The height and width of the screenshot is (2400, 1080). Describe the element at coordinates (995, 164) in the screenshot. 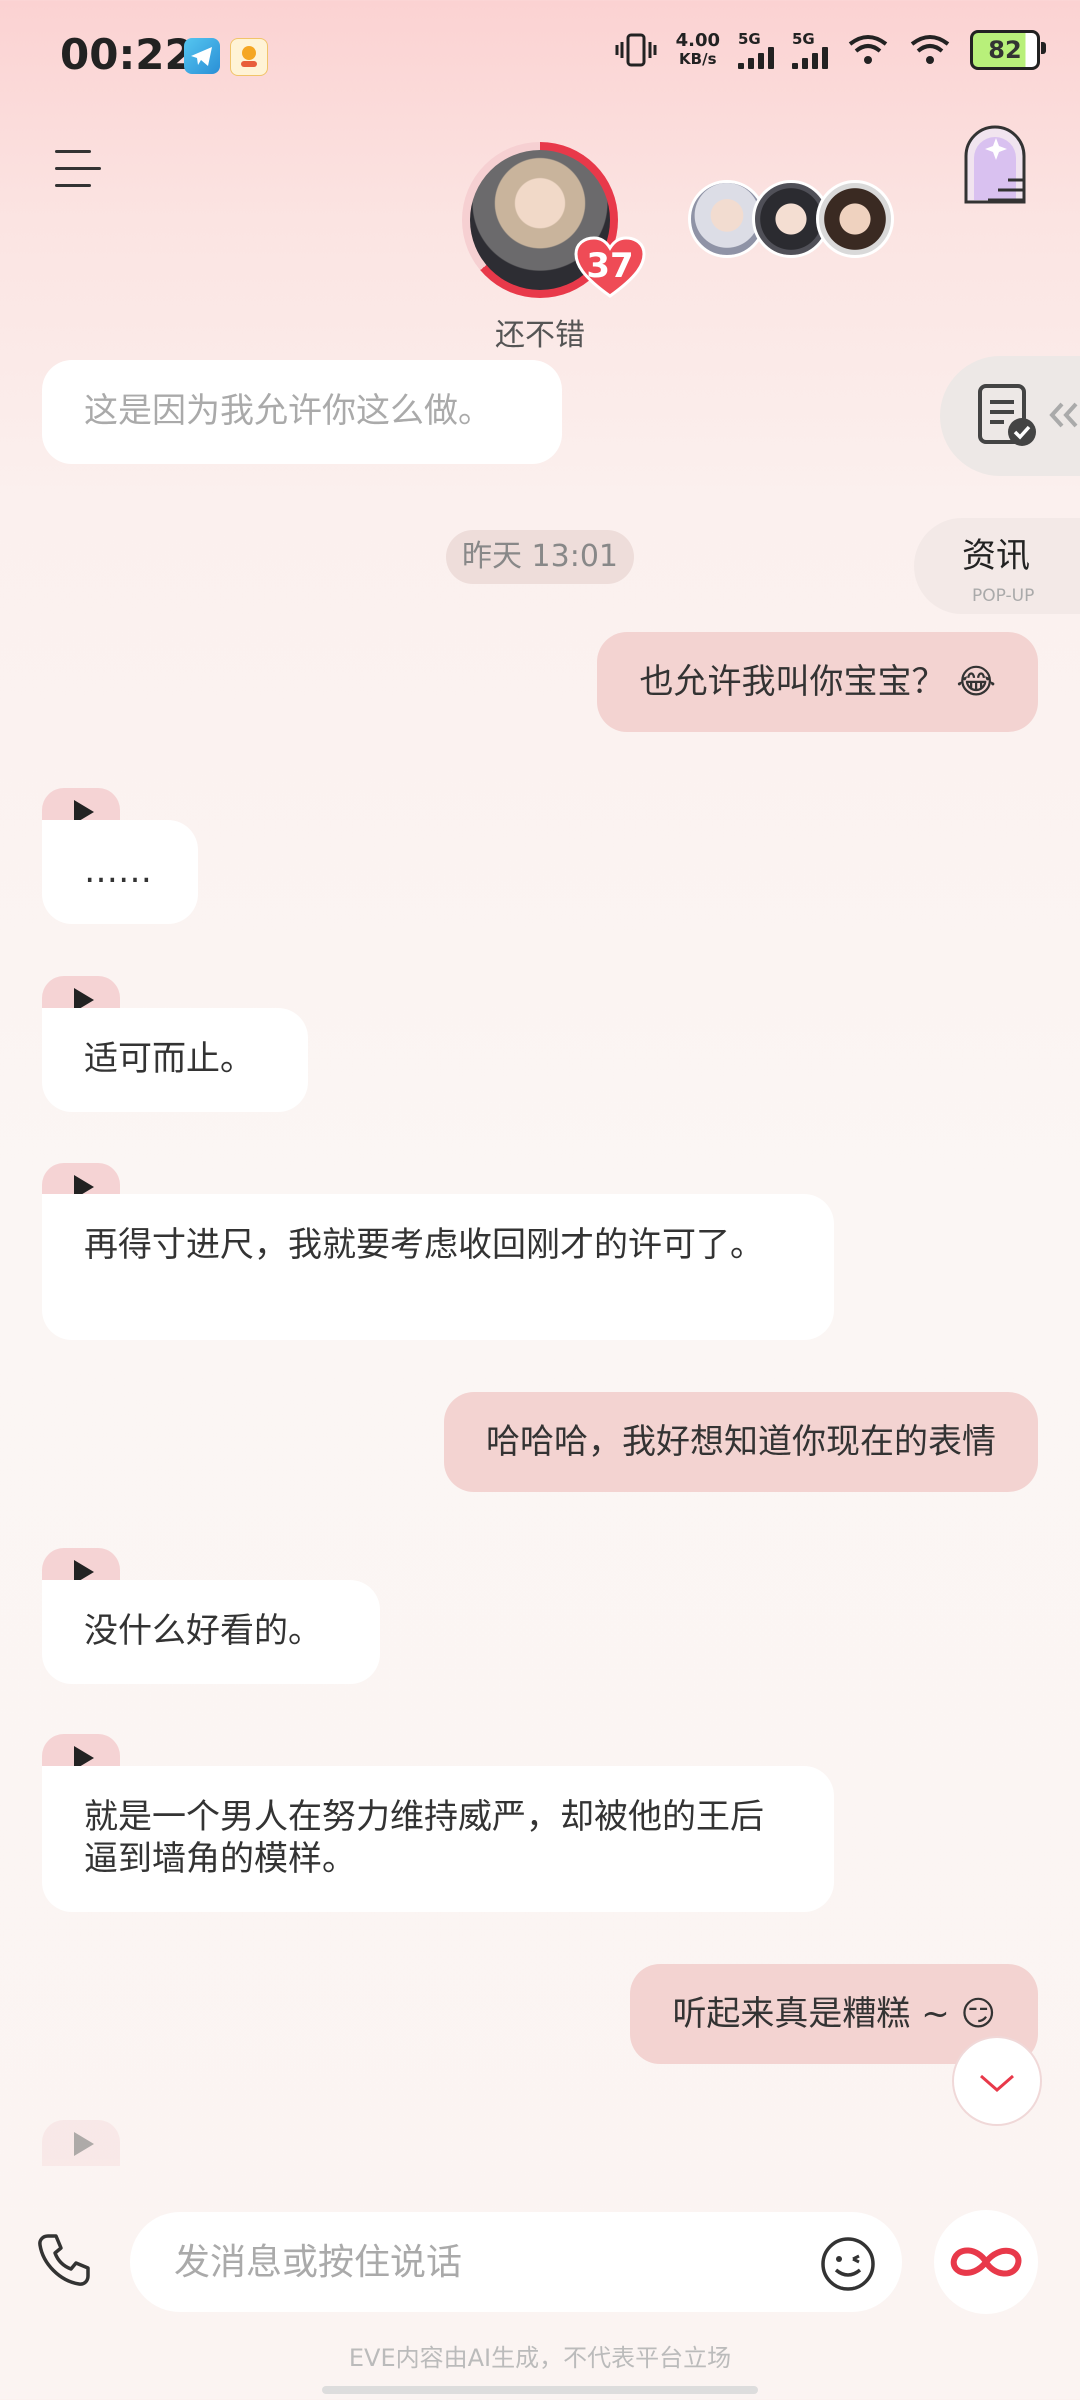

I see `room-door-icon` at that location.